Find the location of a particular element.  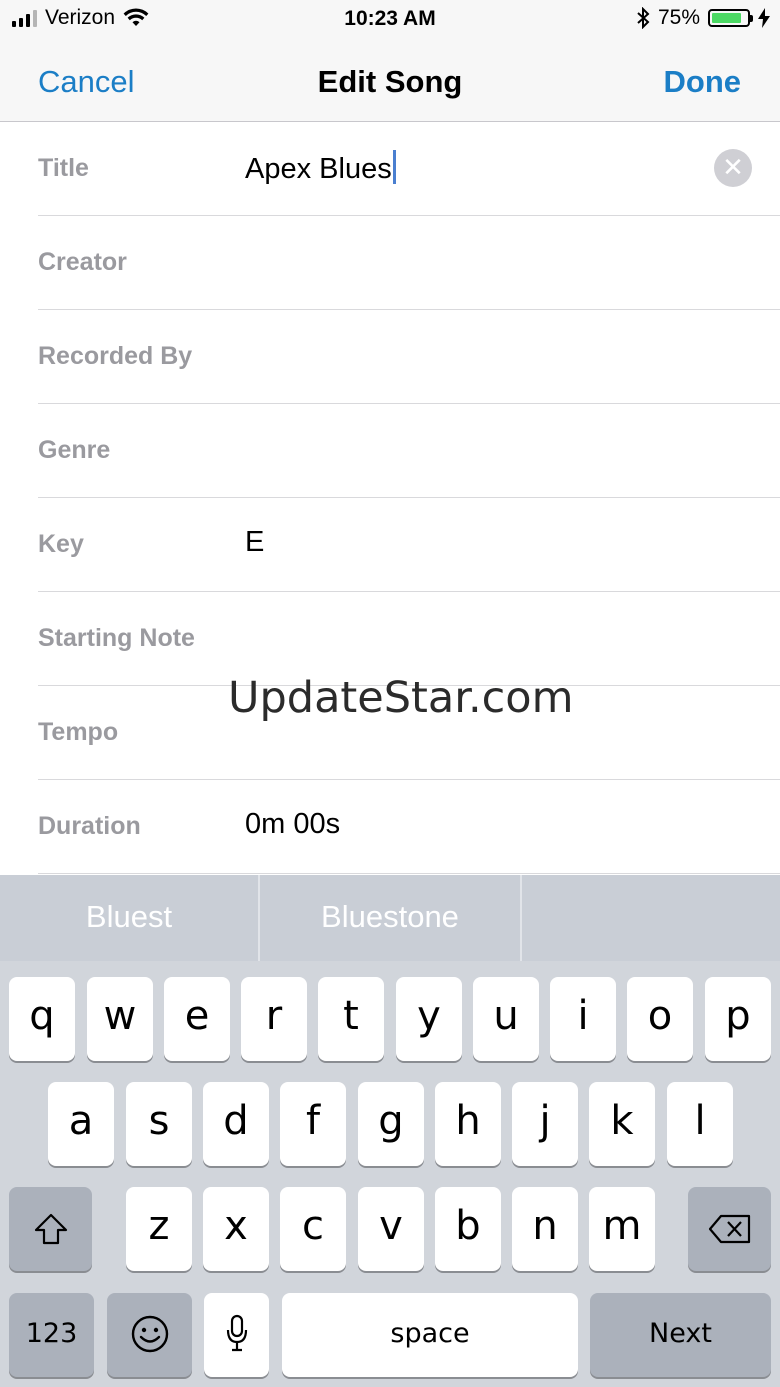

delete-key is located at coordinates (729, 1229).